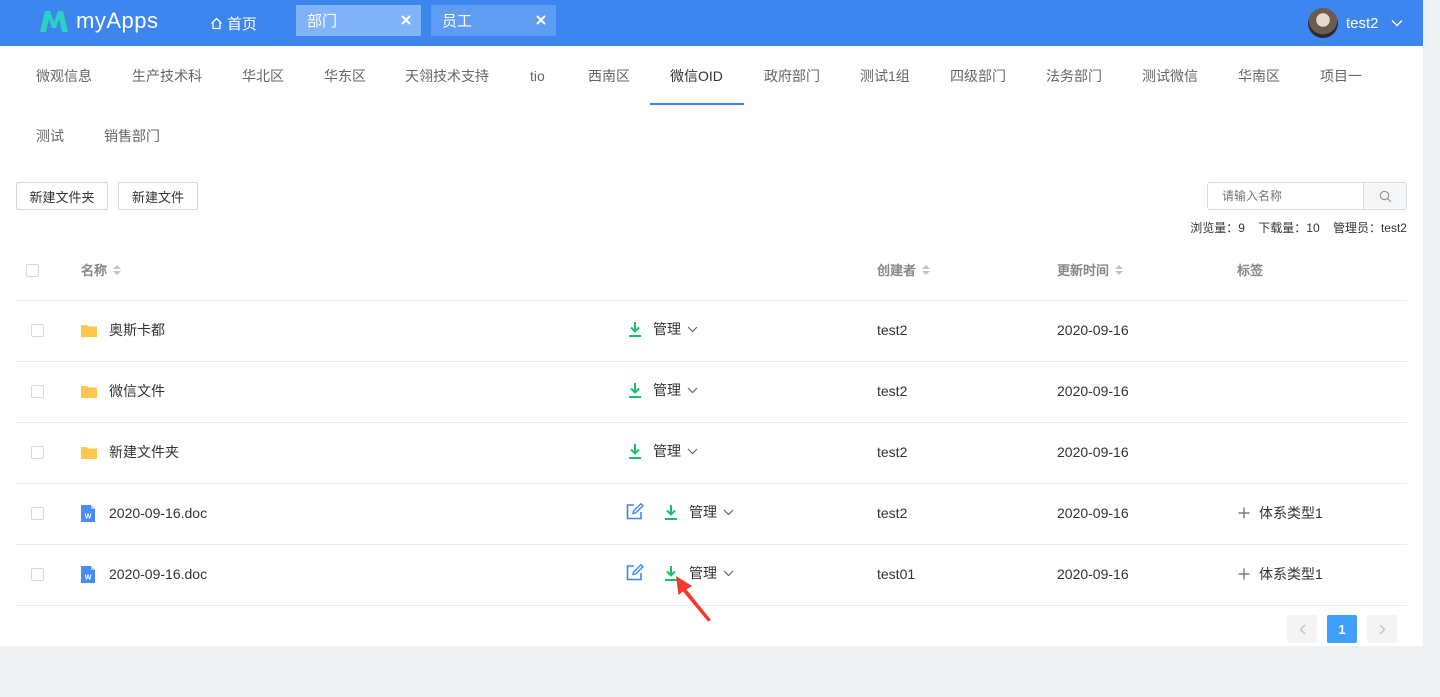  Describe the element at coordinates (447, 76) in the screenshot. I see `dept-tab: 天翎技术支持` at that location.